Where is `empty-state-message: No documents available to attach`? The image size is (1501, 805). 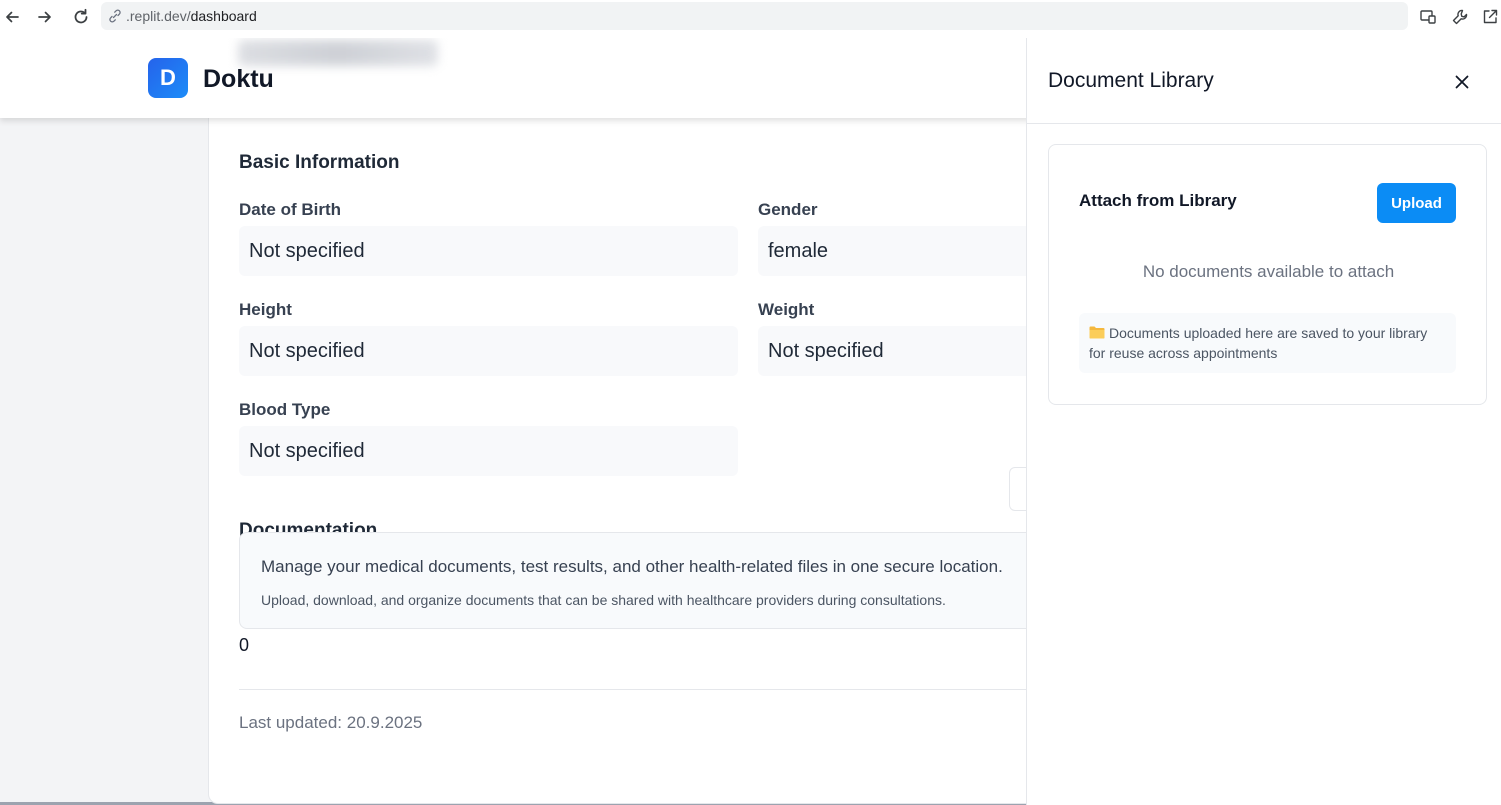 empty-state-message: No documents available to attach is located at coordinates (1268, 271).